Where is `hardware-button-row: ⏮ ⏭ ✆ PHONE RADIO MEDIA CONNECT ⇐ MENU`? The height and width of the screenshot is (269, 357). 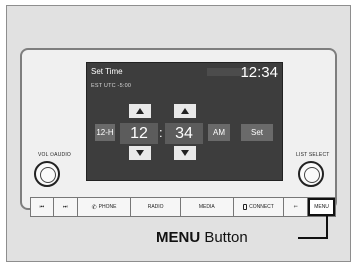
hardware-button-row: ⏮ ⏭ ✆ PHONE RADIO MEDIA CONNECT ⇐ MENU is located at coordinates (183, 207).